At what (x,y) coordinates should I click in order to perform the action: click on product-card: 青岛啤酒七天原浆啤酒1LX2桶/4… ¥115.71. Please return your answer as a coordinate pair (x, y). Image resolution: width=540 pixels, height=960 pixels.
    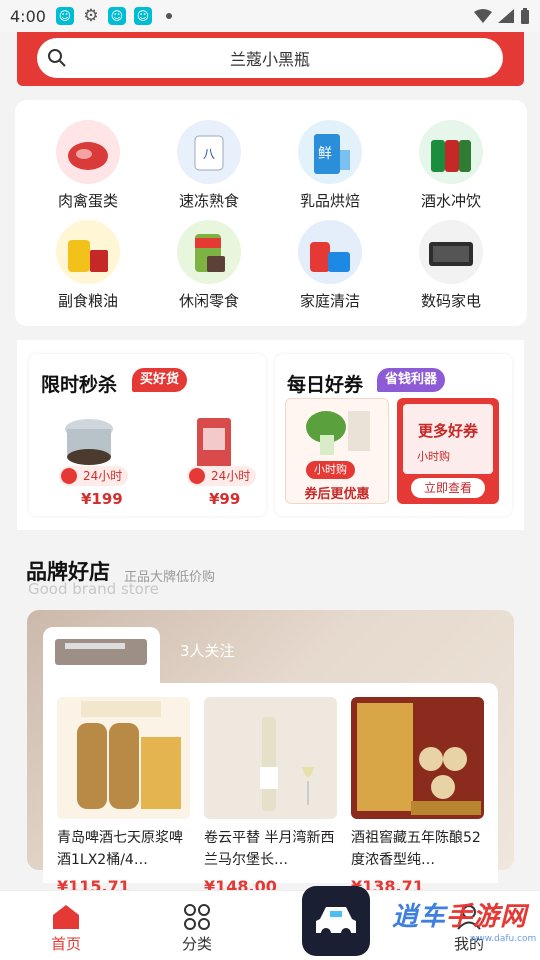
    Looking at the image, I should click on (123, 796).